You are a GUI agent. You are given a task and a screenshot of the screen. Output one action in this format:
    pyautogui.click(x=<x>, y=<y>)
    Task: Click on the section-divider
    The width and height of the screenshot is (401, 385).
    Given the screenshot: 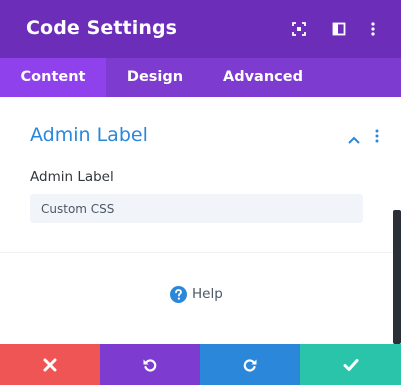 What is the action you would take?
    pyautogui.click(x=196, y=252)
    